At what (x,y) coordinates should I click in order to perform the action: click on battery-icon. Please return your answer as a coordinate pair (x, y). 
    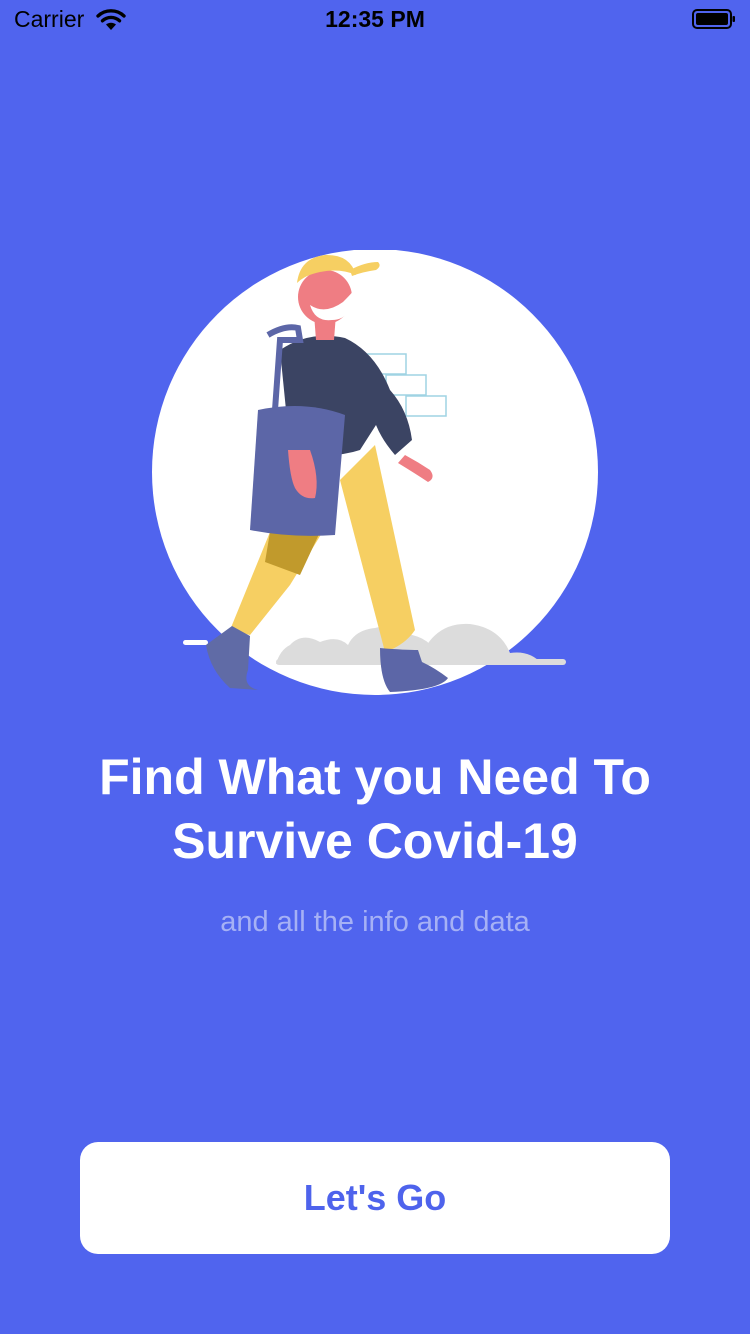
    Looking at the image, I should click on (713, 19).